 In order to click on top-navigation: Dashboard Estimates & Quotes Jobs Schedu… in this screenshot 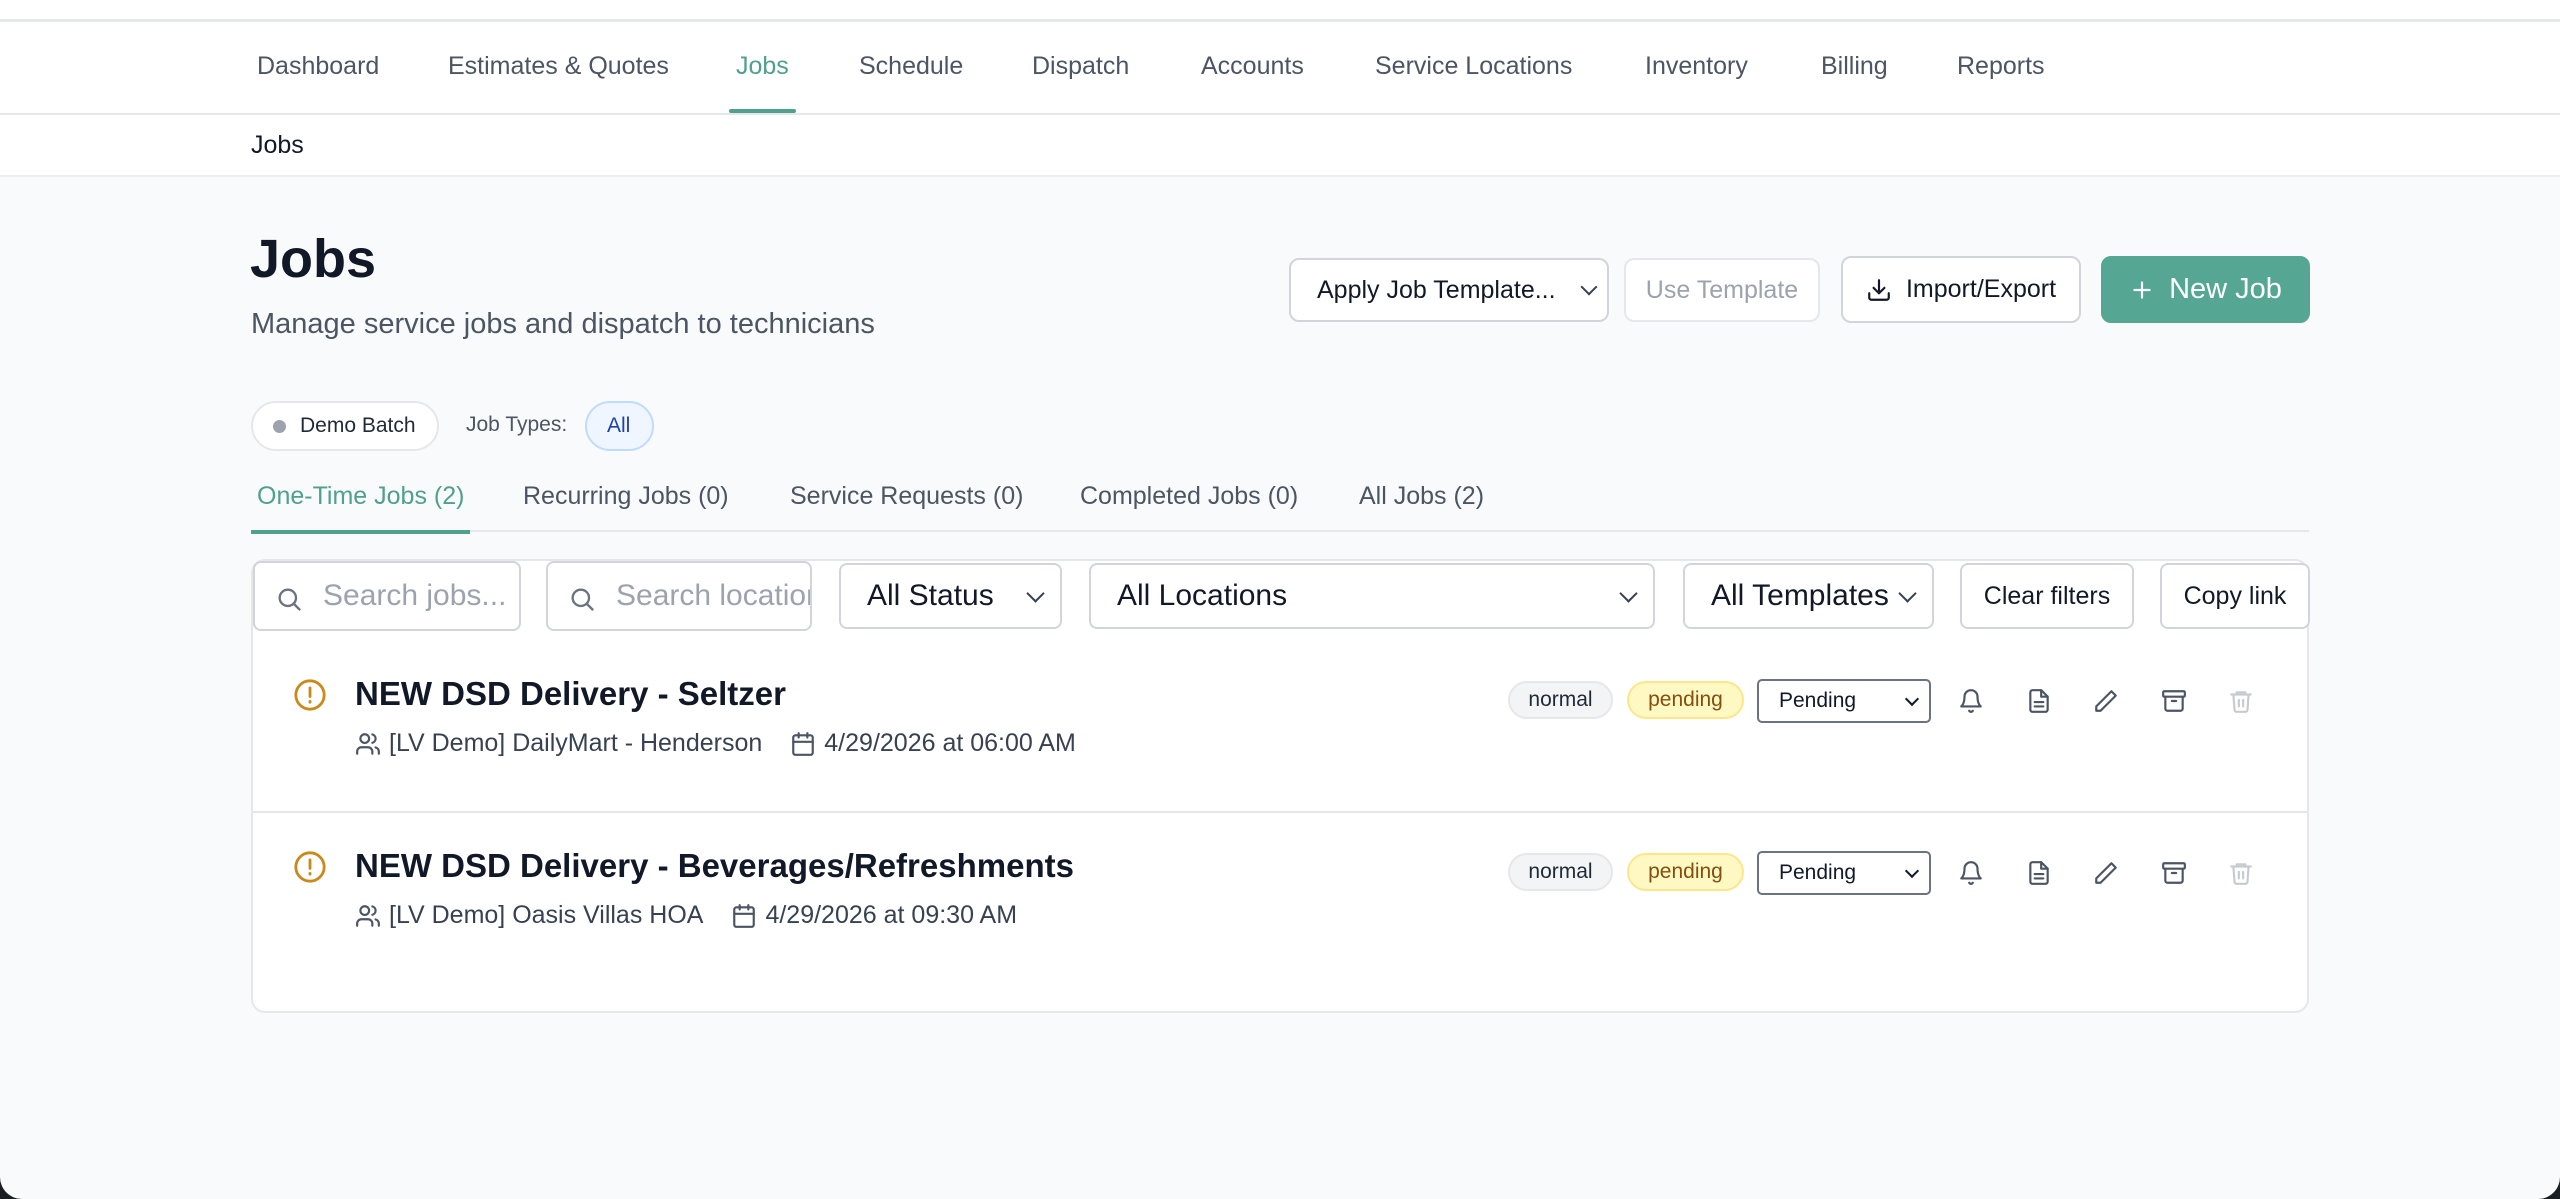, I will do `click(1280, 68)`.